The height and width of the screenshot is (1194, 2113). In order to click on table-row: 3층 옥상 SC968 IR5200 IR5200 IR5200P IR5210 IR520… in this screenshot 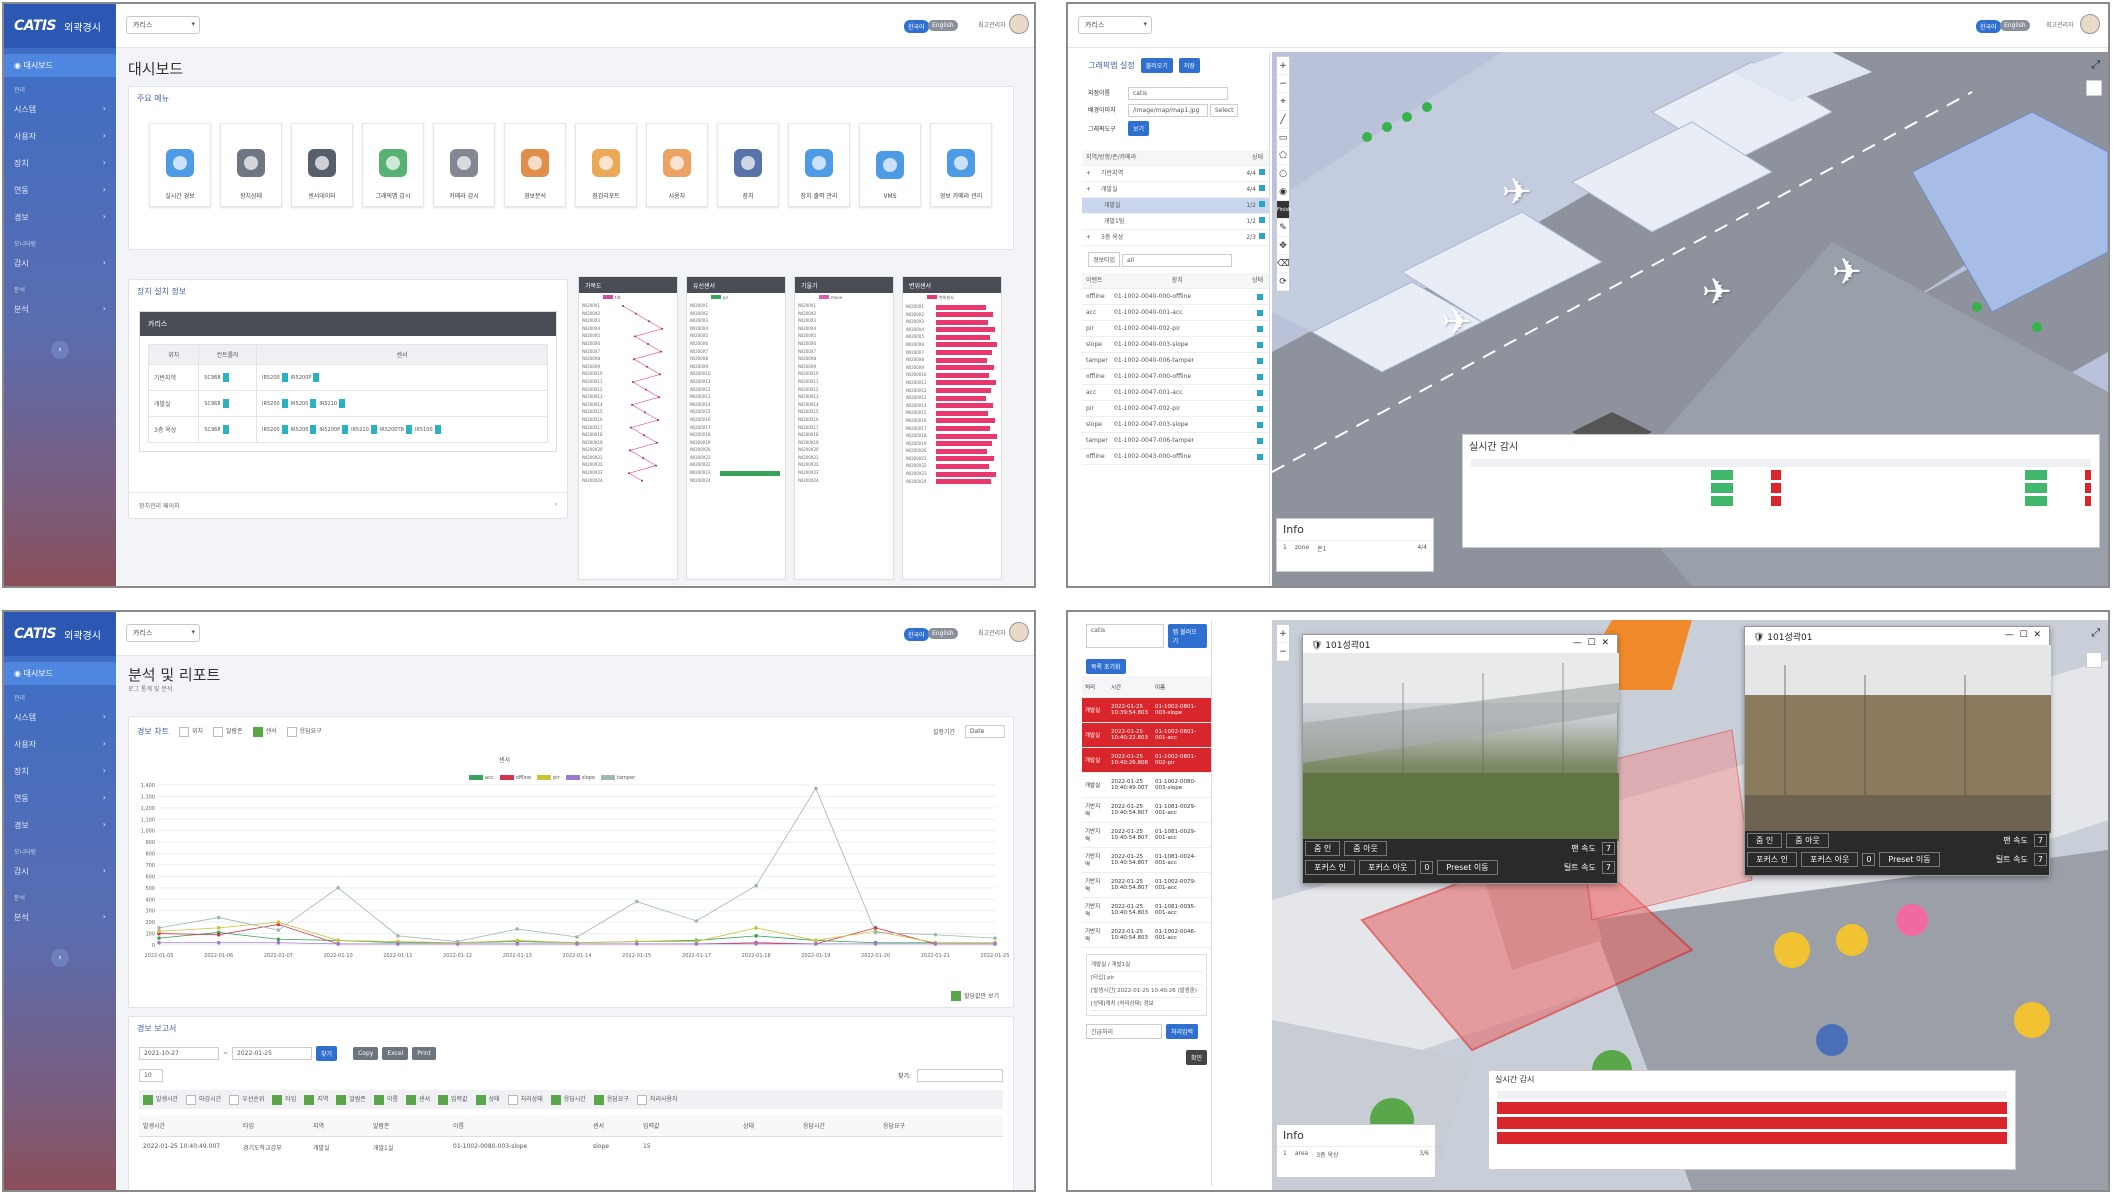, I will do `click(347, 429)`.